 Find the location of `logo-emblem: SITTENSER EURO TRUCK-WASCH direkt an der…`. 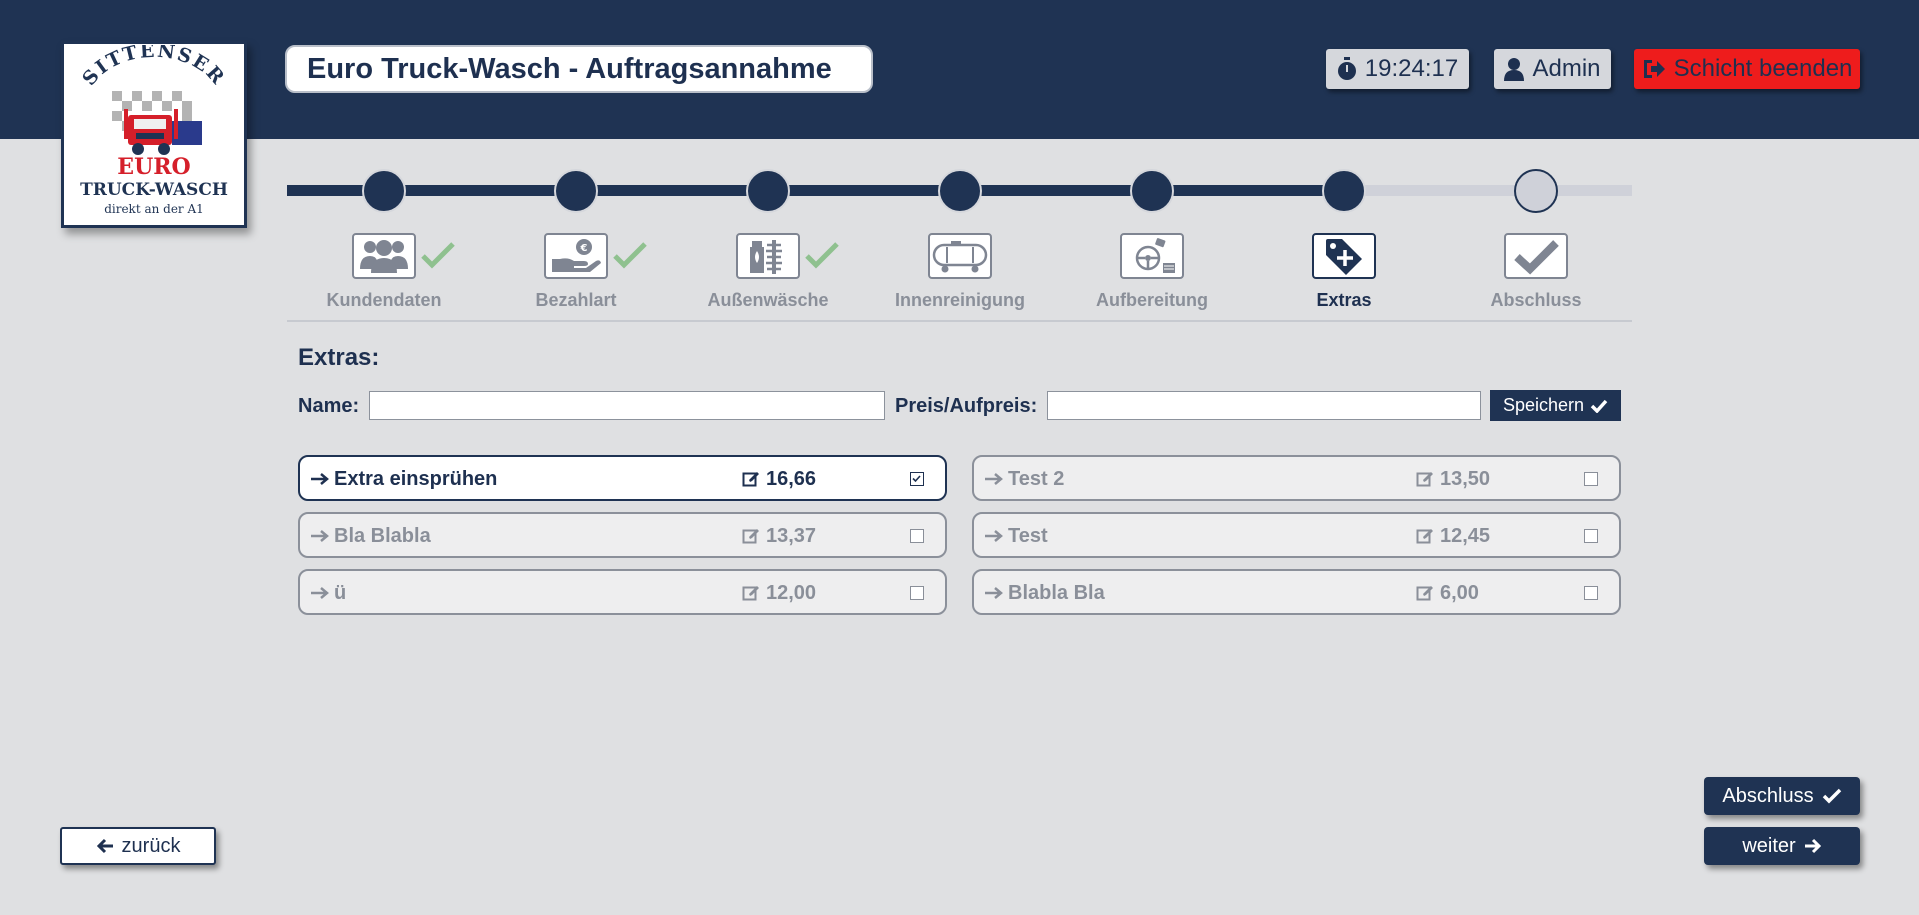

logo-emblem: SITTENSER EURO TRUCK-WASCH direkt an der… is located at coordinates (154, 130).